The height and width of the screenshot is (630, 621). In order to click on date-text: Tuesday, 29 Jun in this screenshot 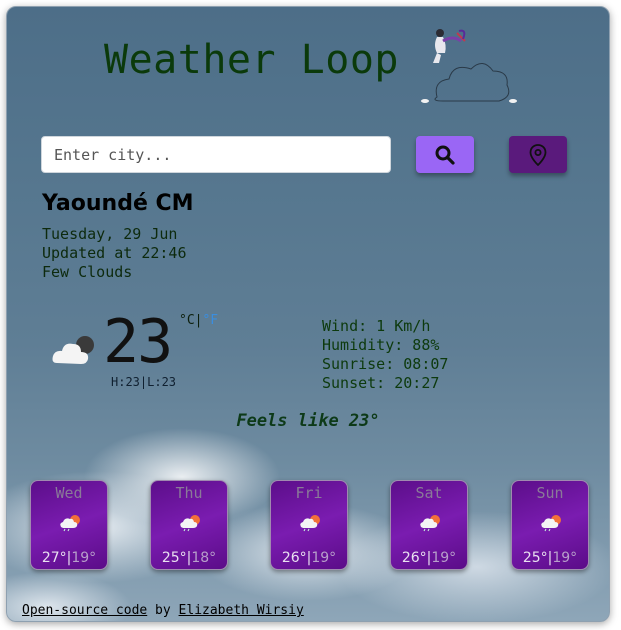, I will do `click(110, 234)`.